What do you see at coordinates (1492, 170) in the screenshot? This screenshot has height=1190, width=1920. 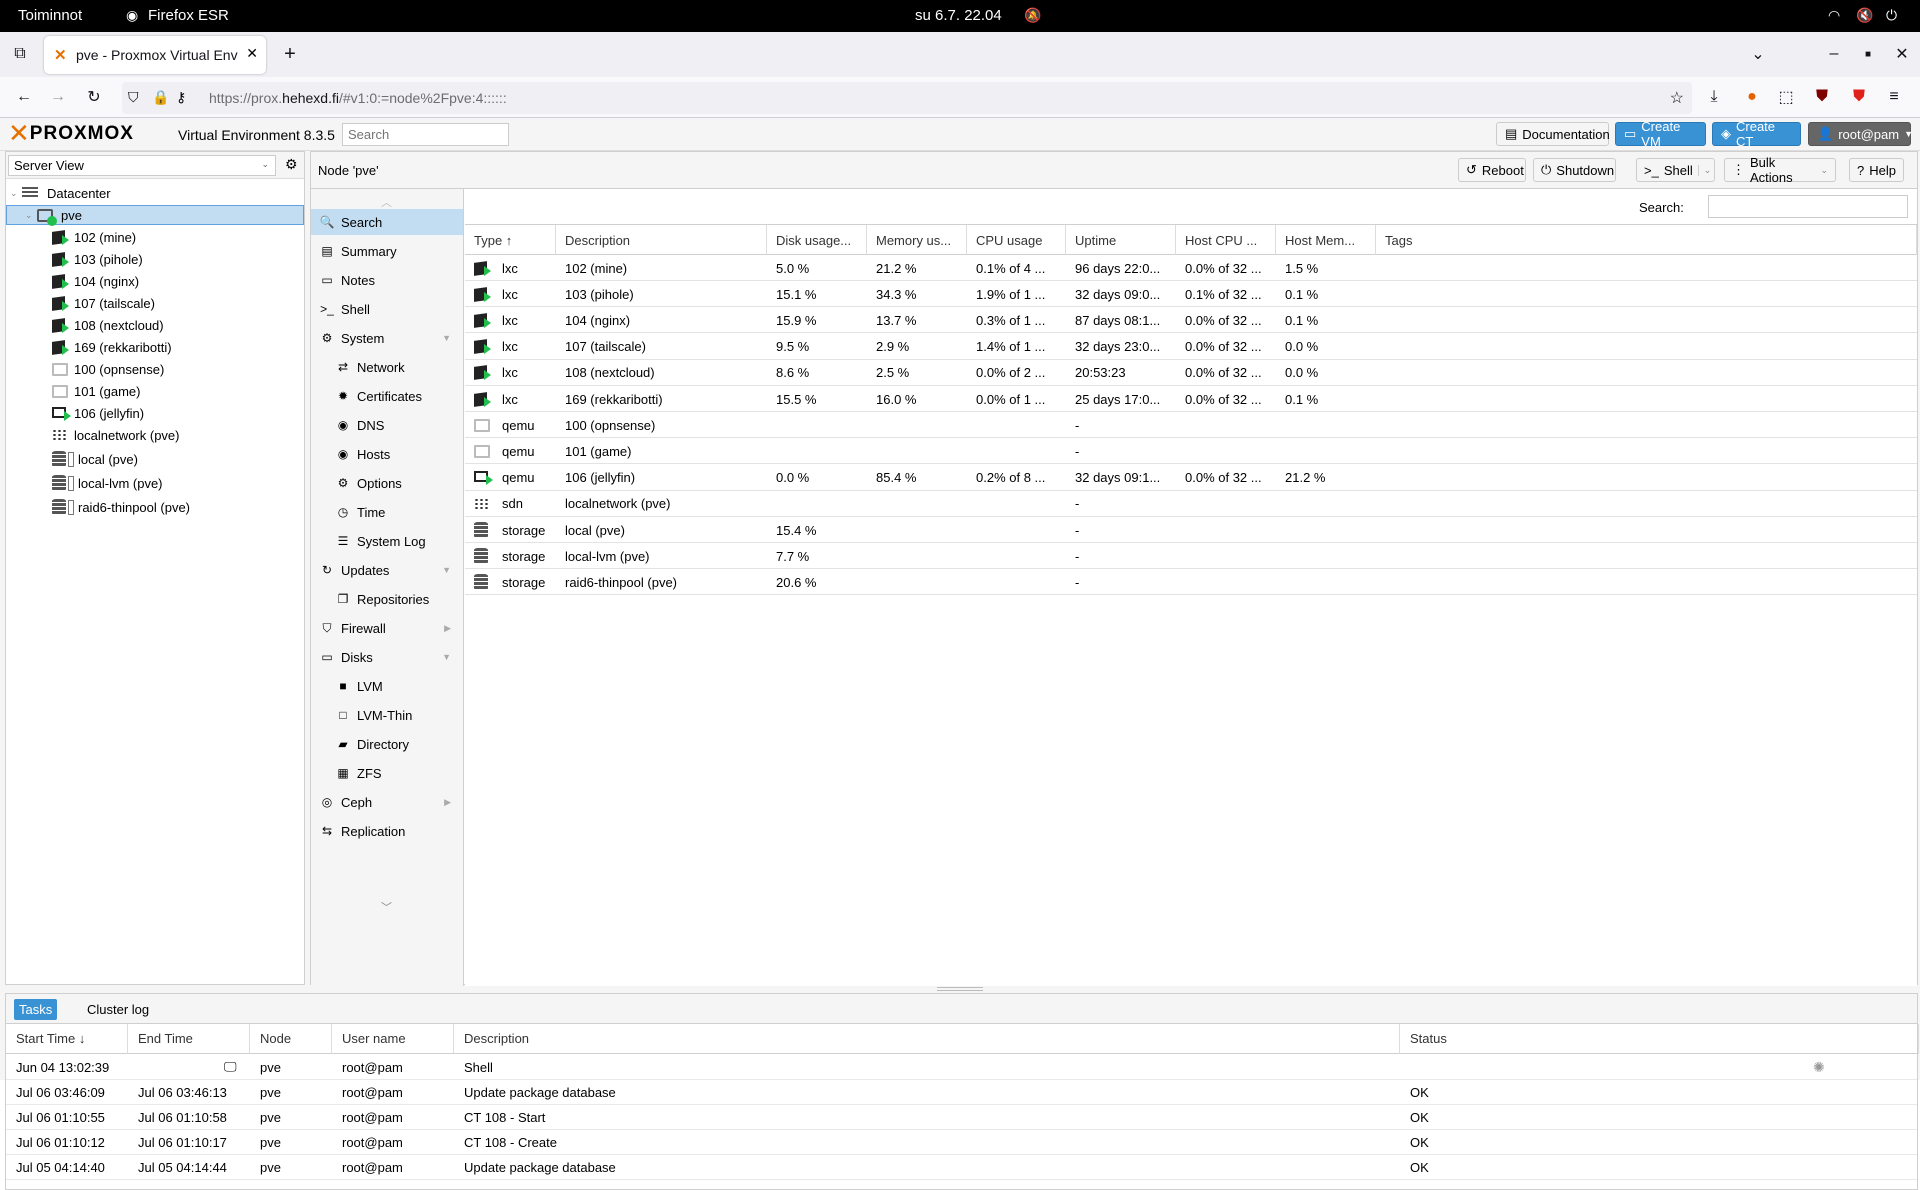 I see `reboot-button: ↺ Reboot` at bounding box center [1492, 170].